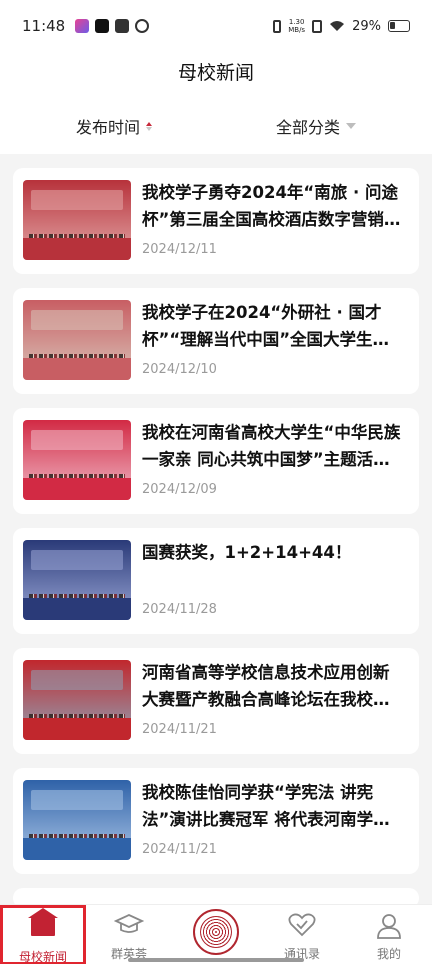 Image resolution: width=432 pixels, height=964 pixels. I want to click on mail-icon, so click(122, 26).